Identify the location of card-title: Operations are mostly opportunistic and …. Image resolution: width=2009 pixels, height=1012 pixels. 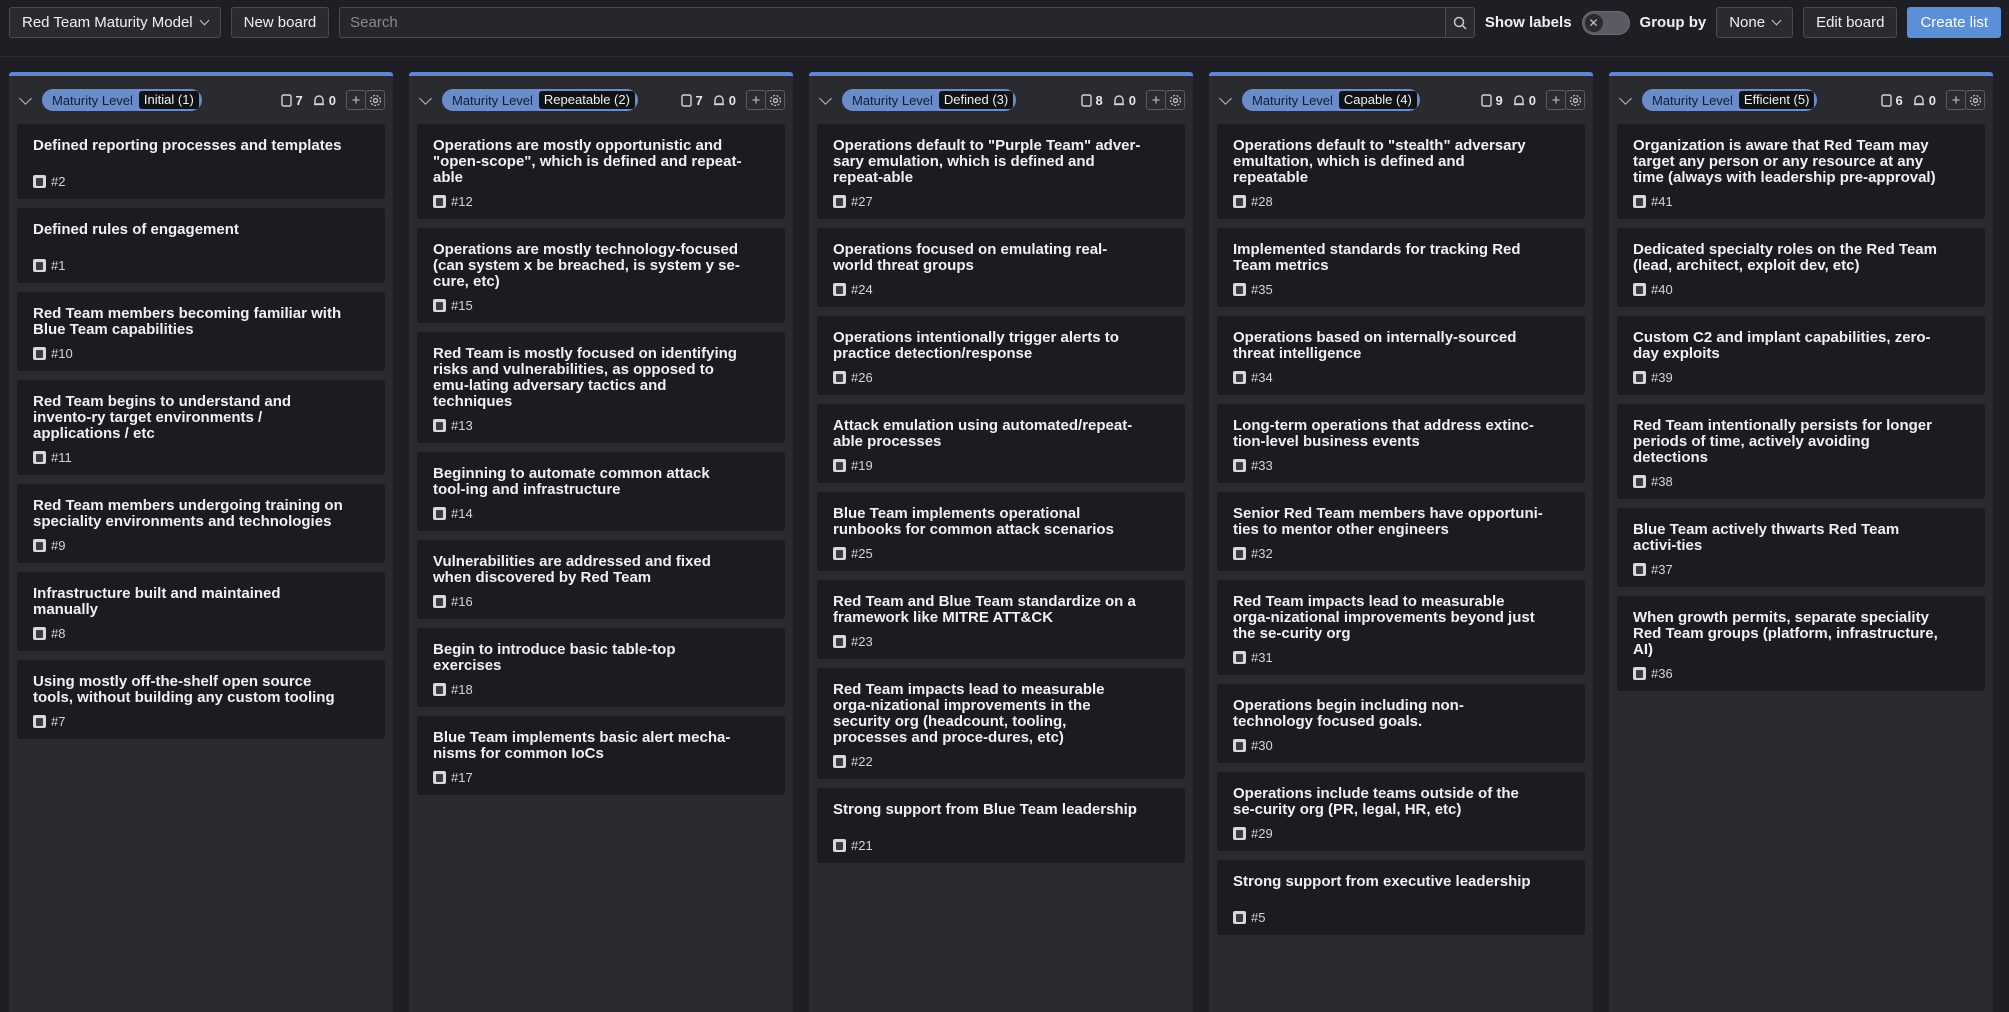
(587, 161).